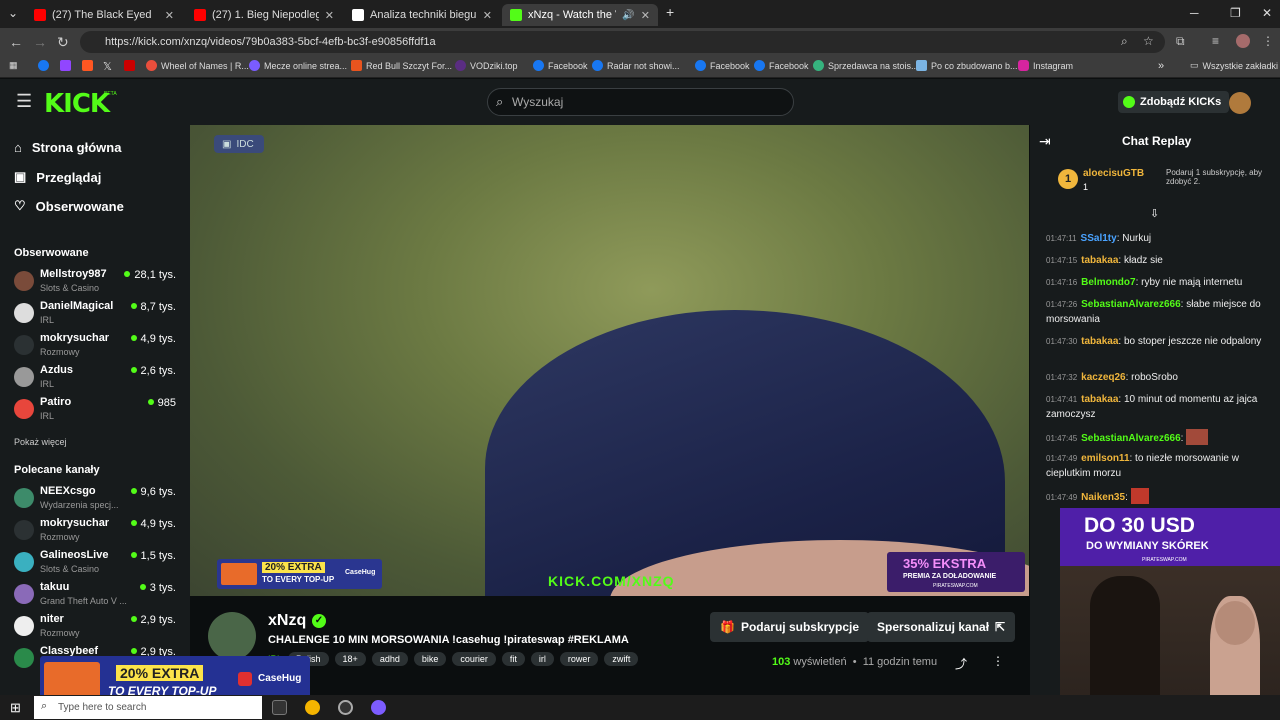 The image size is (1280, 720). What do you see at coordinates (287, 621) in the screenshot?
I see `channel-name: xNzq` at bounding box center [287, 621].